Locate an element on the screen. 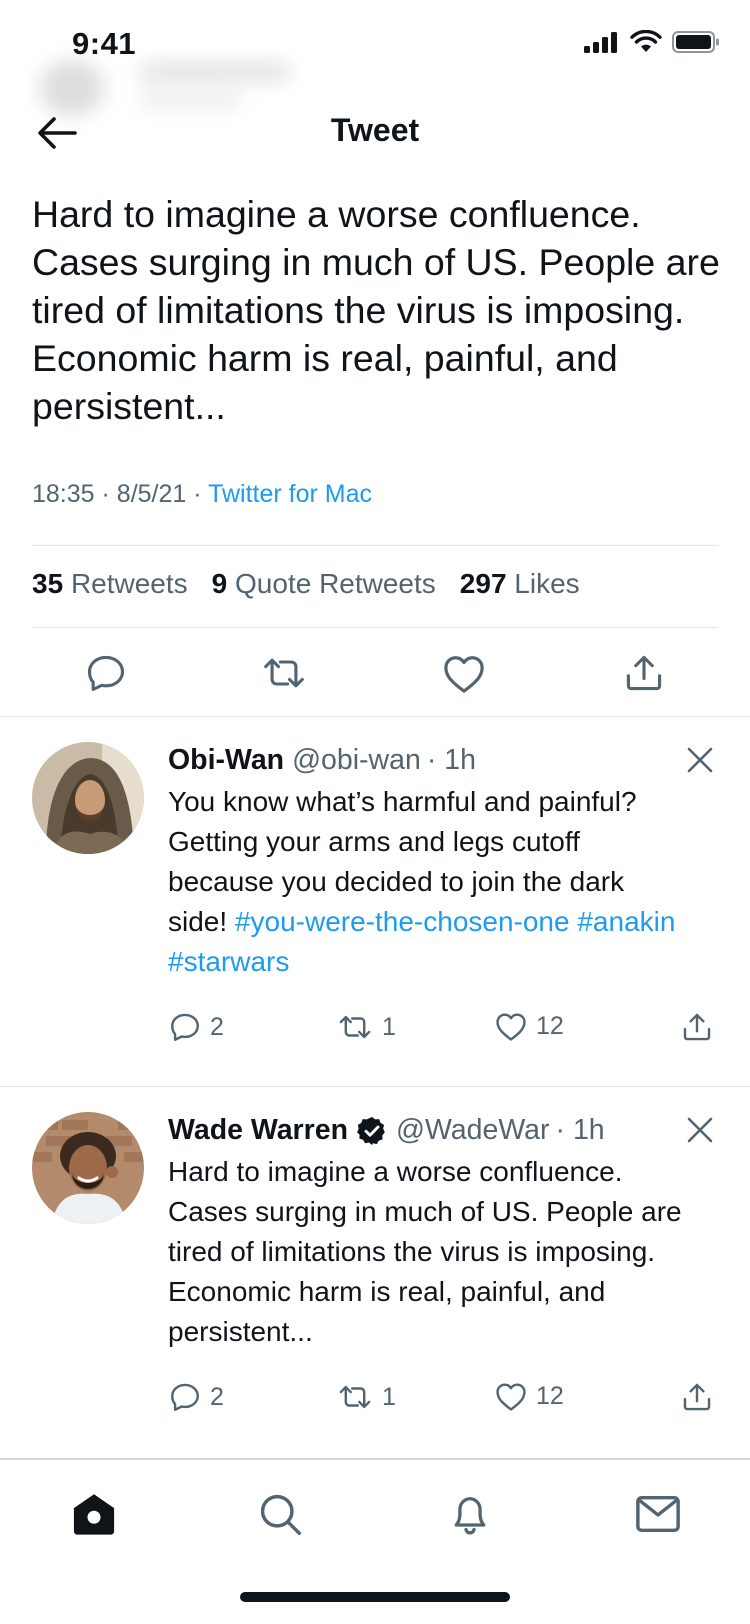 Image resolution: width=750 pixels, height=1624 pixels. mail-icon is located at coordinates (658, 1514).